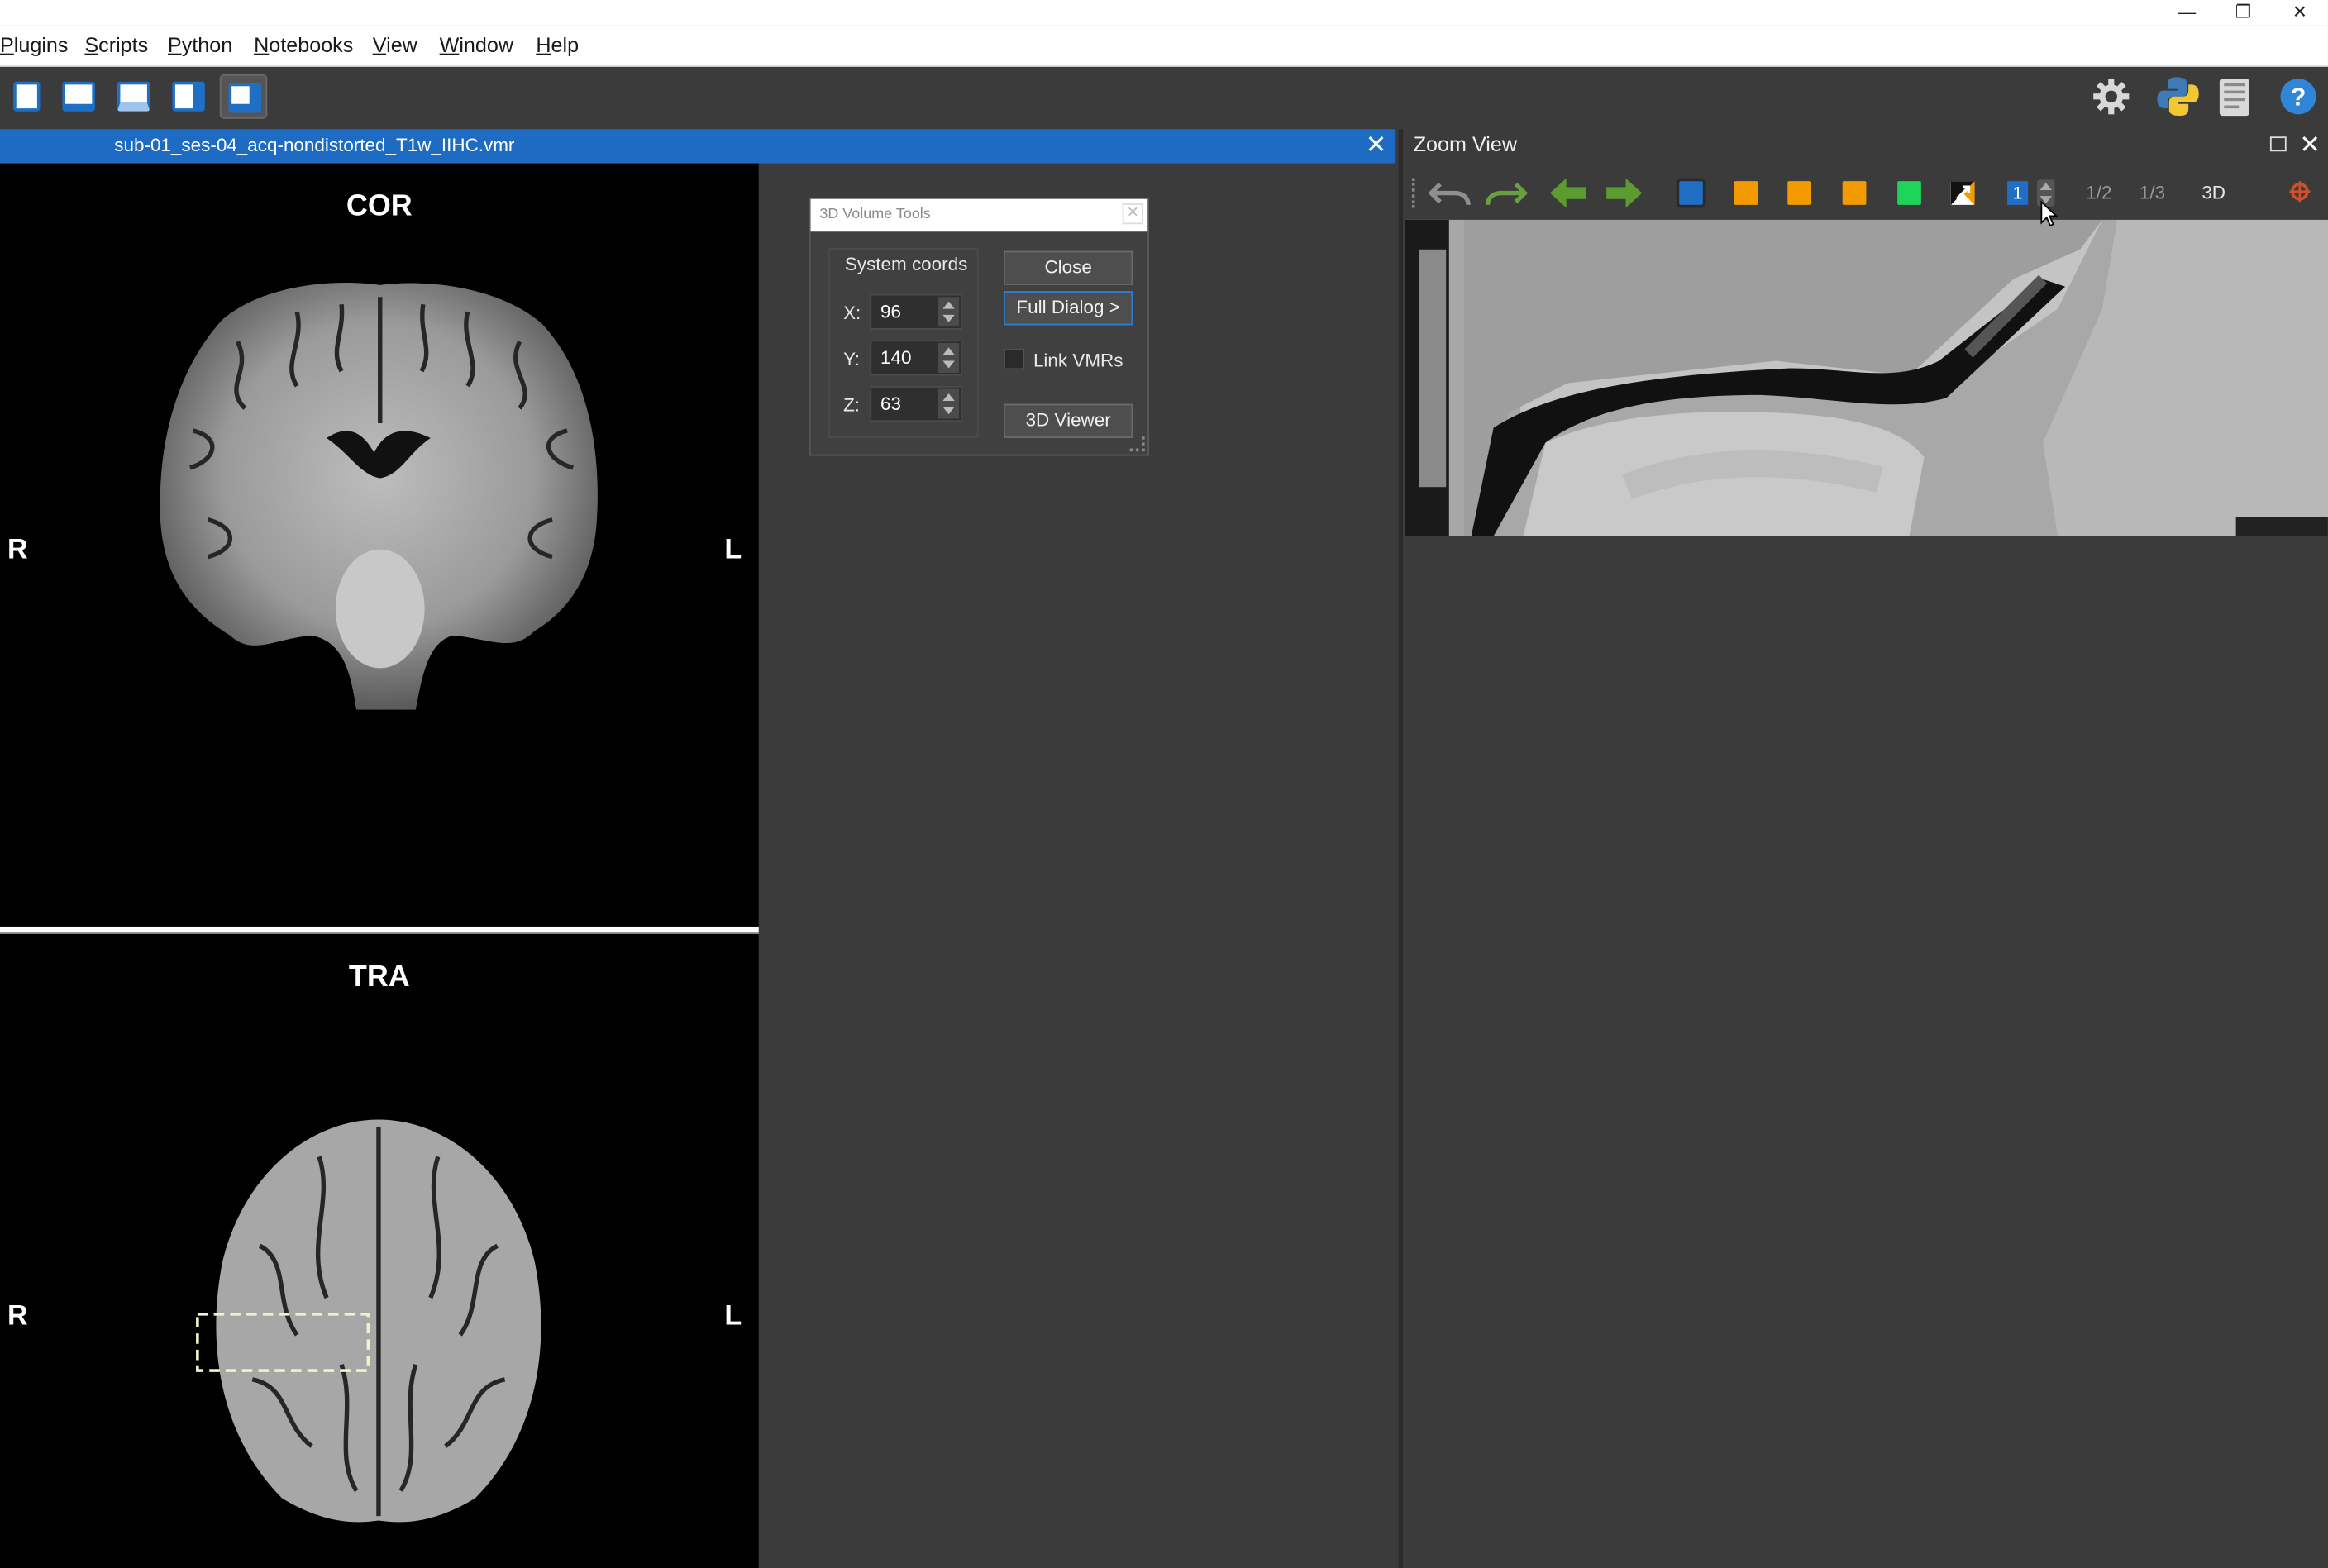 This screenshot has width=2328, height=1568. Describe the element at coordinates (7, 44) in the screenshot. I see `menu-plugins-mnemonic: P` at that location.